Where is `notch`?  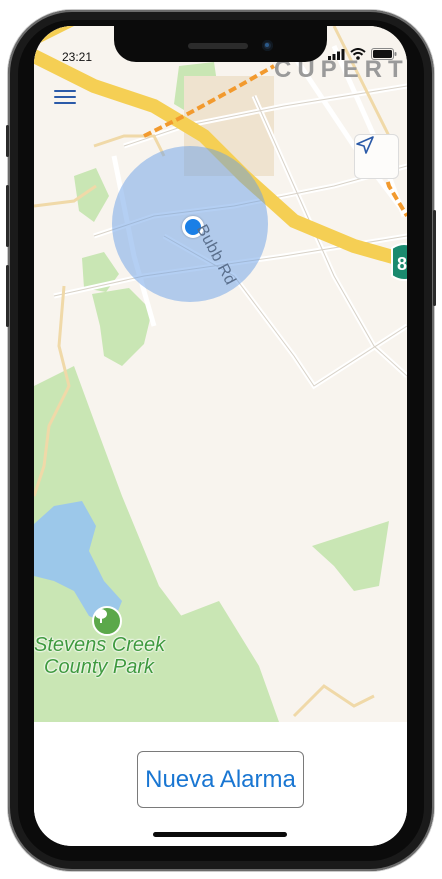
notch is located at coordinates (220, 44).